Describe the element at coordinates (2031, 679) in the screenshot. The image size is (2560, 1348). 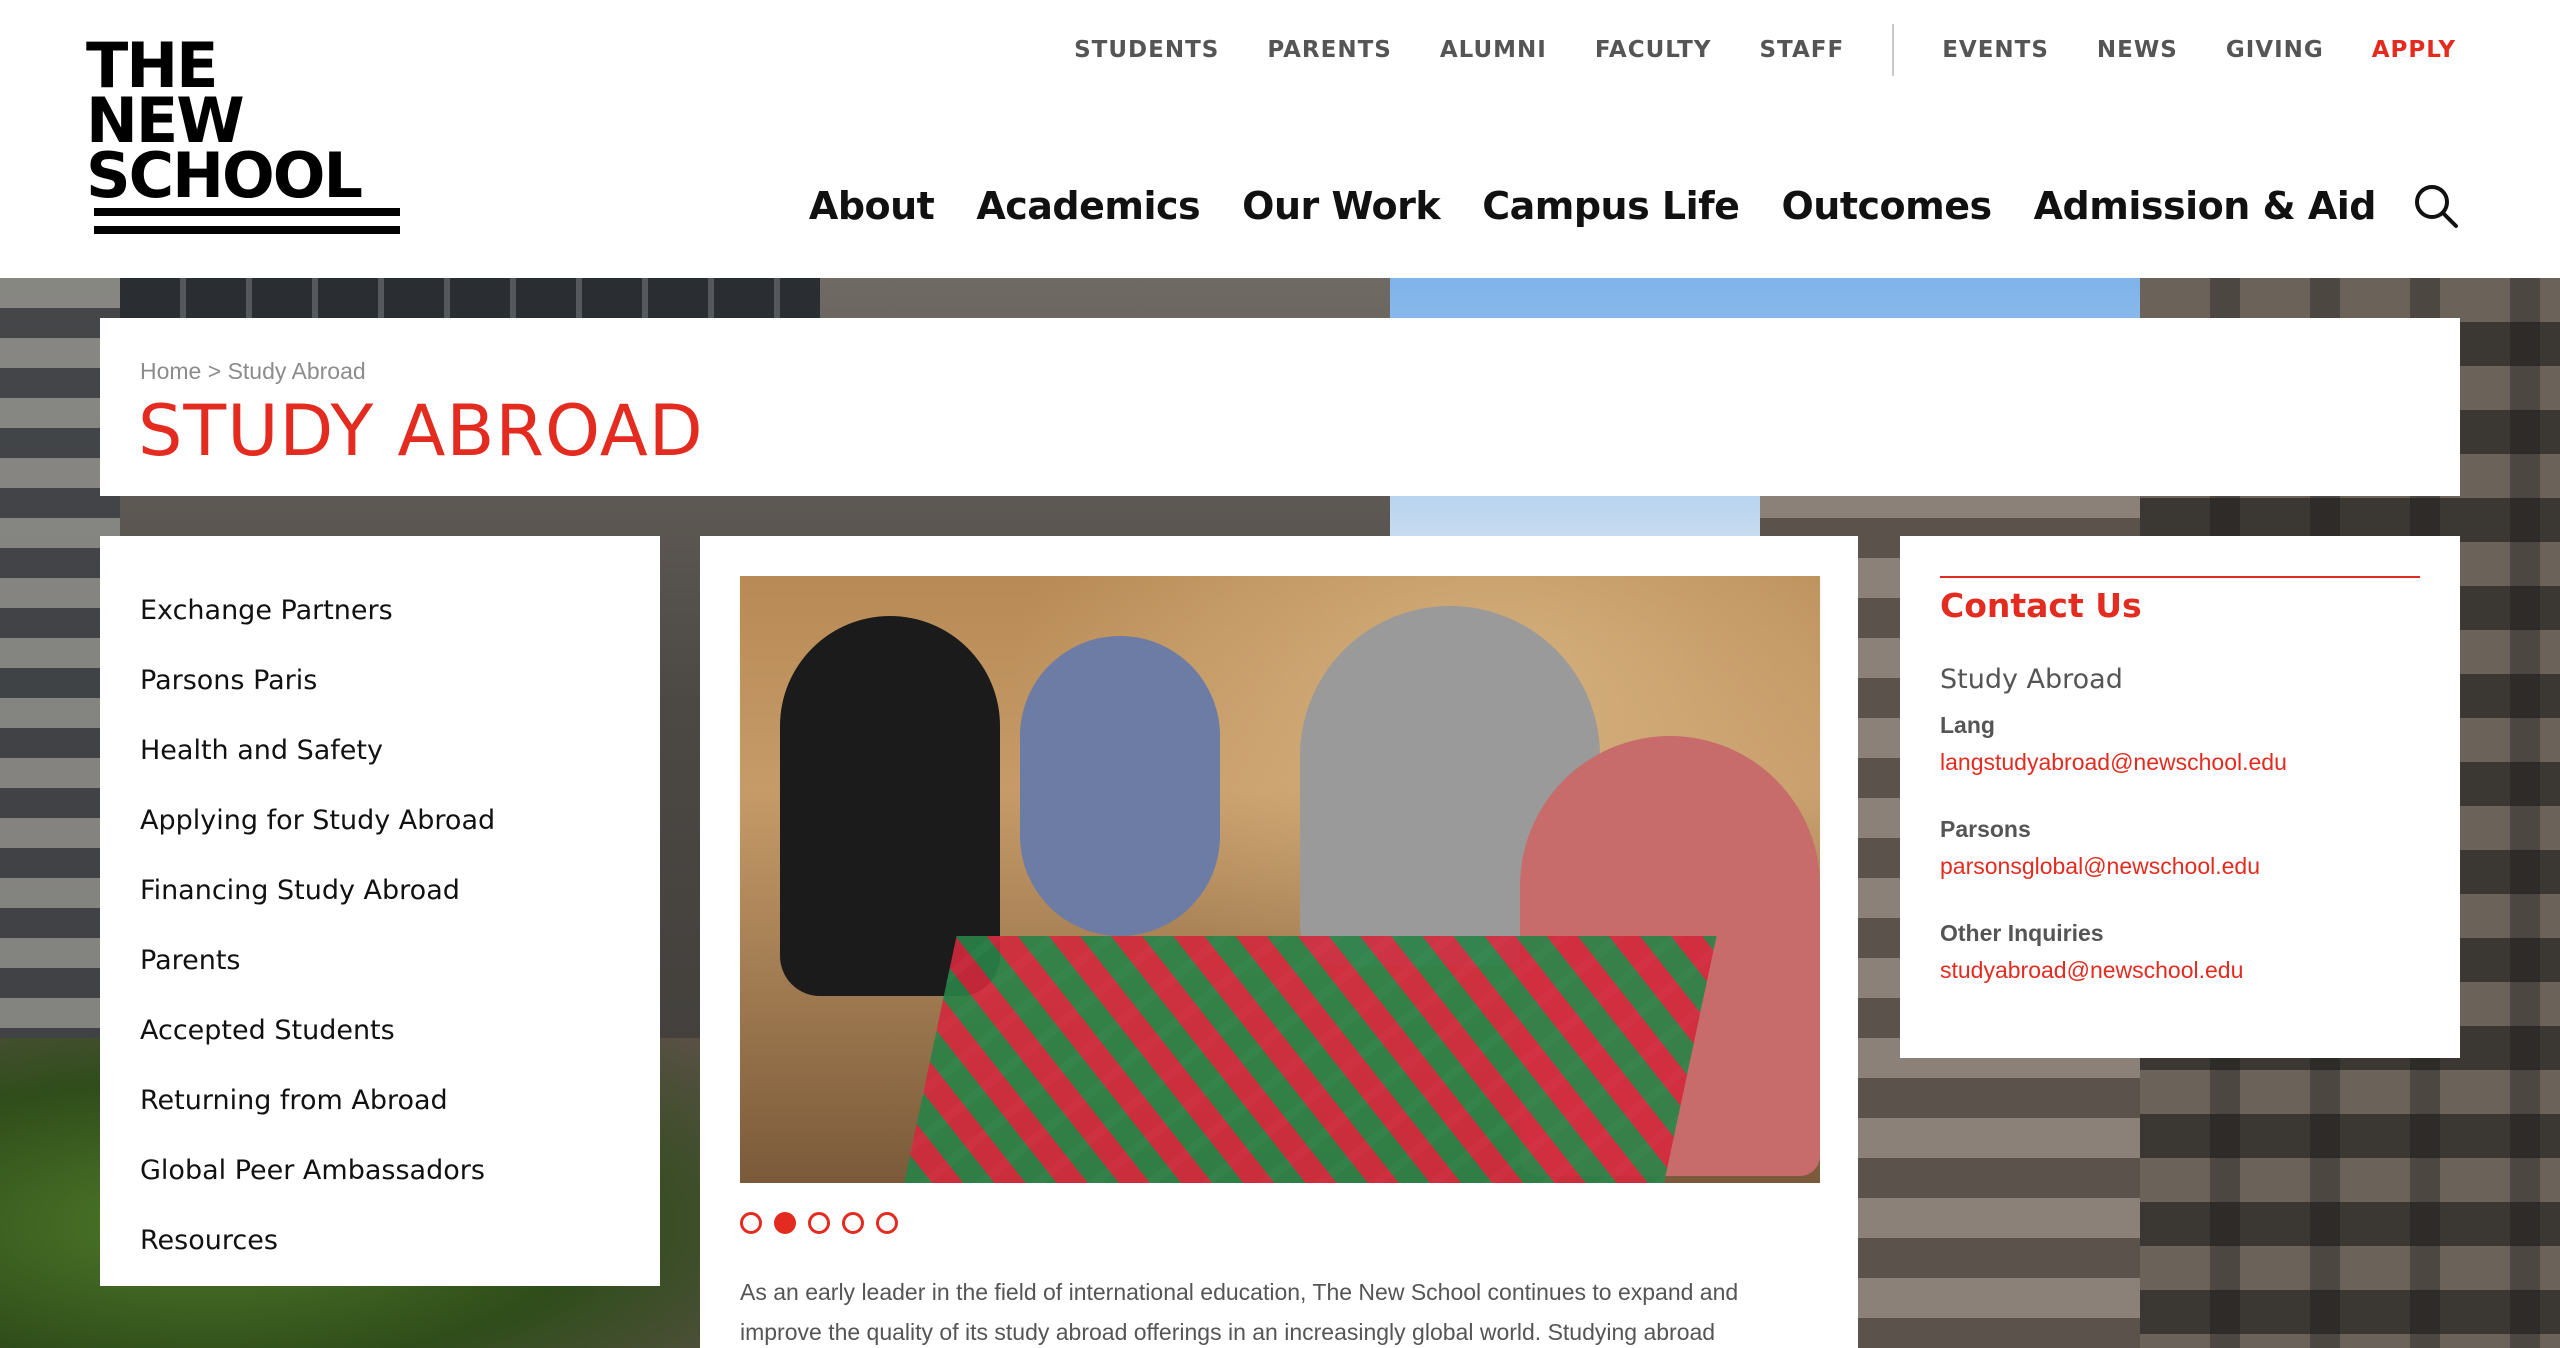
I see `contact-department: Study Abroad` at that location.